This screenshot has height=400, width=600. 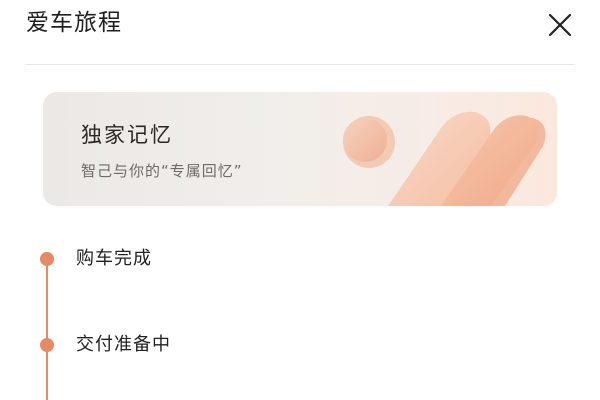 What do you see at coordinates (162, 171) in the screenshot?
I see `memory-card-subtitle: 智己与你的“专属回忆”` at bounding box center [162, 171].